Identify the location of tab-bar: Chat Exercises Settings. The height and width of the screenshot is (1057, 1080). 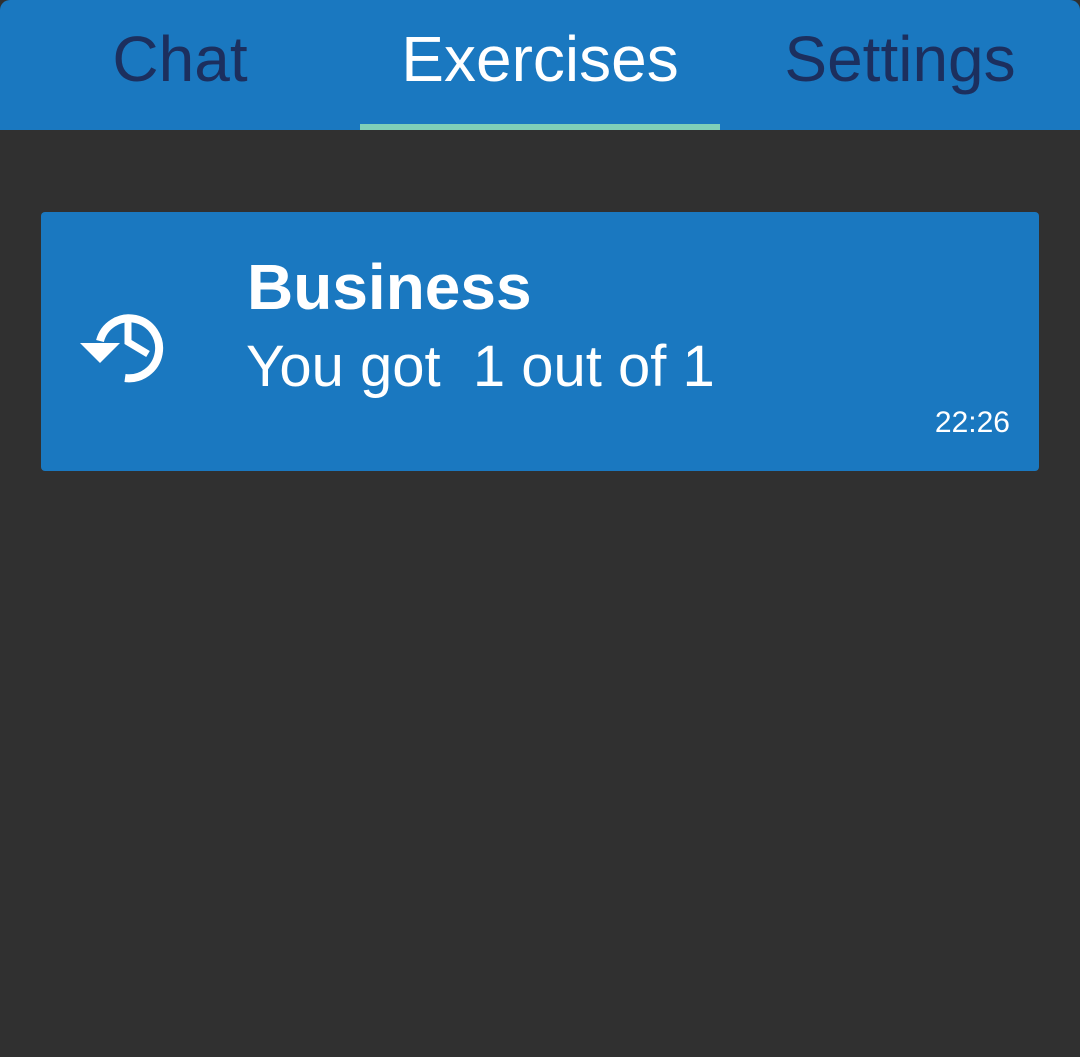
(540, 65).